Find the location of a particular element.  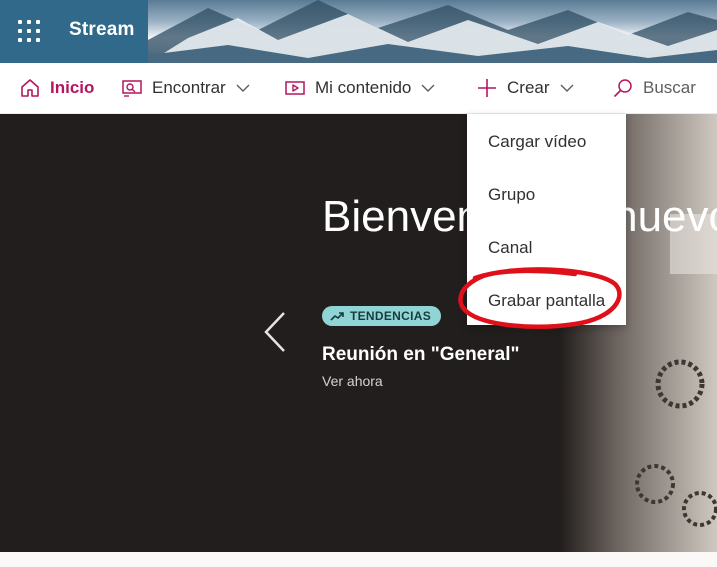

featured-video-title: Reunión en "General" is located at coordinates (421, 355).